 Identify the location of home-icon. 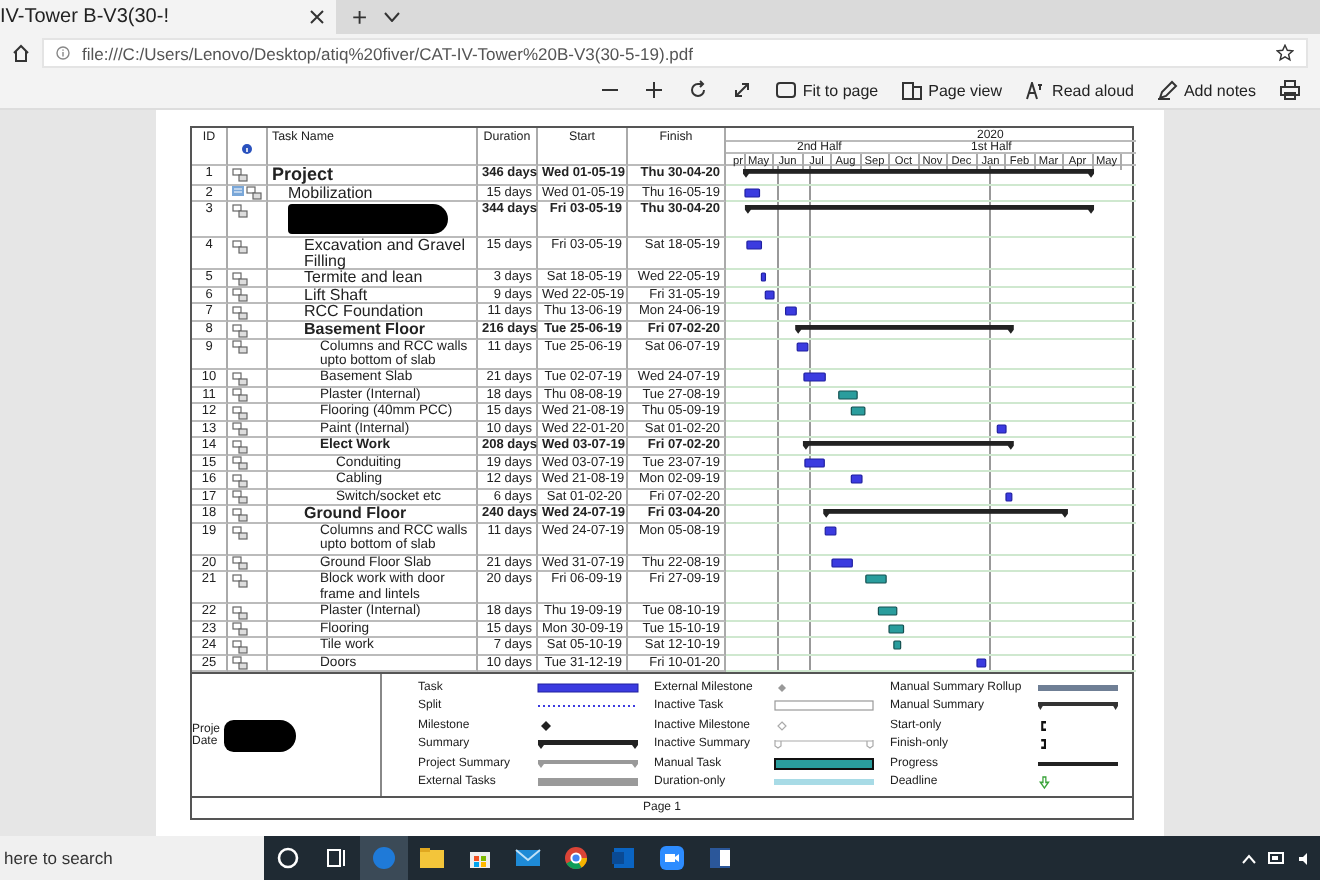
(21, 53).